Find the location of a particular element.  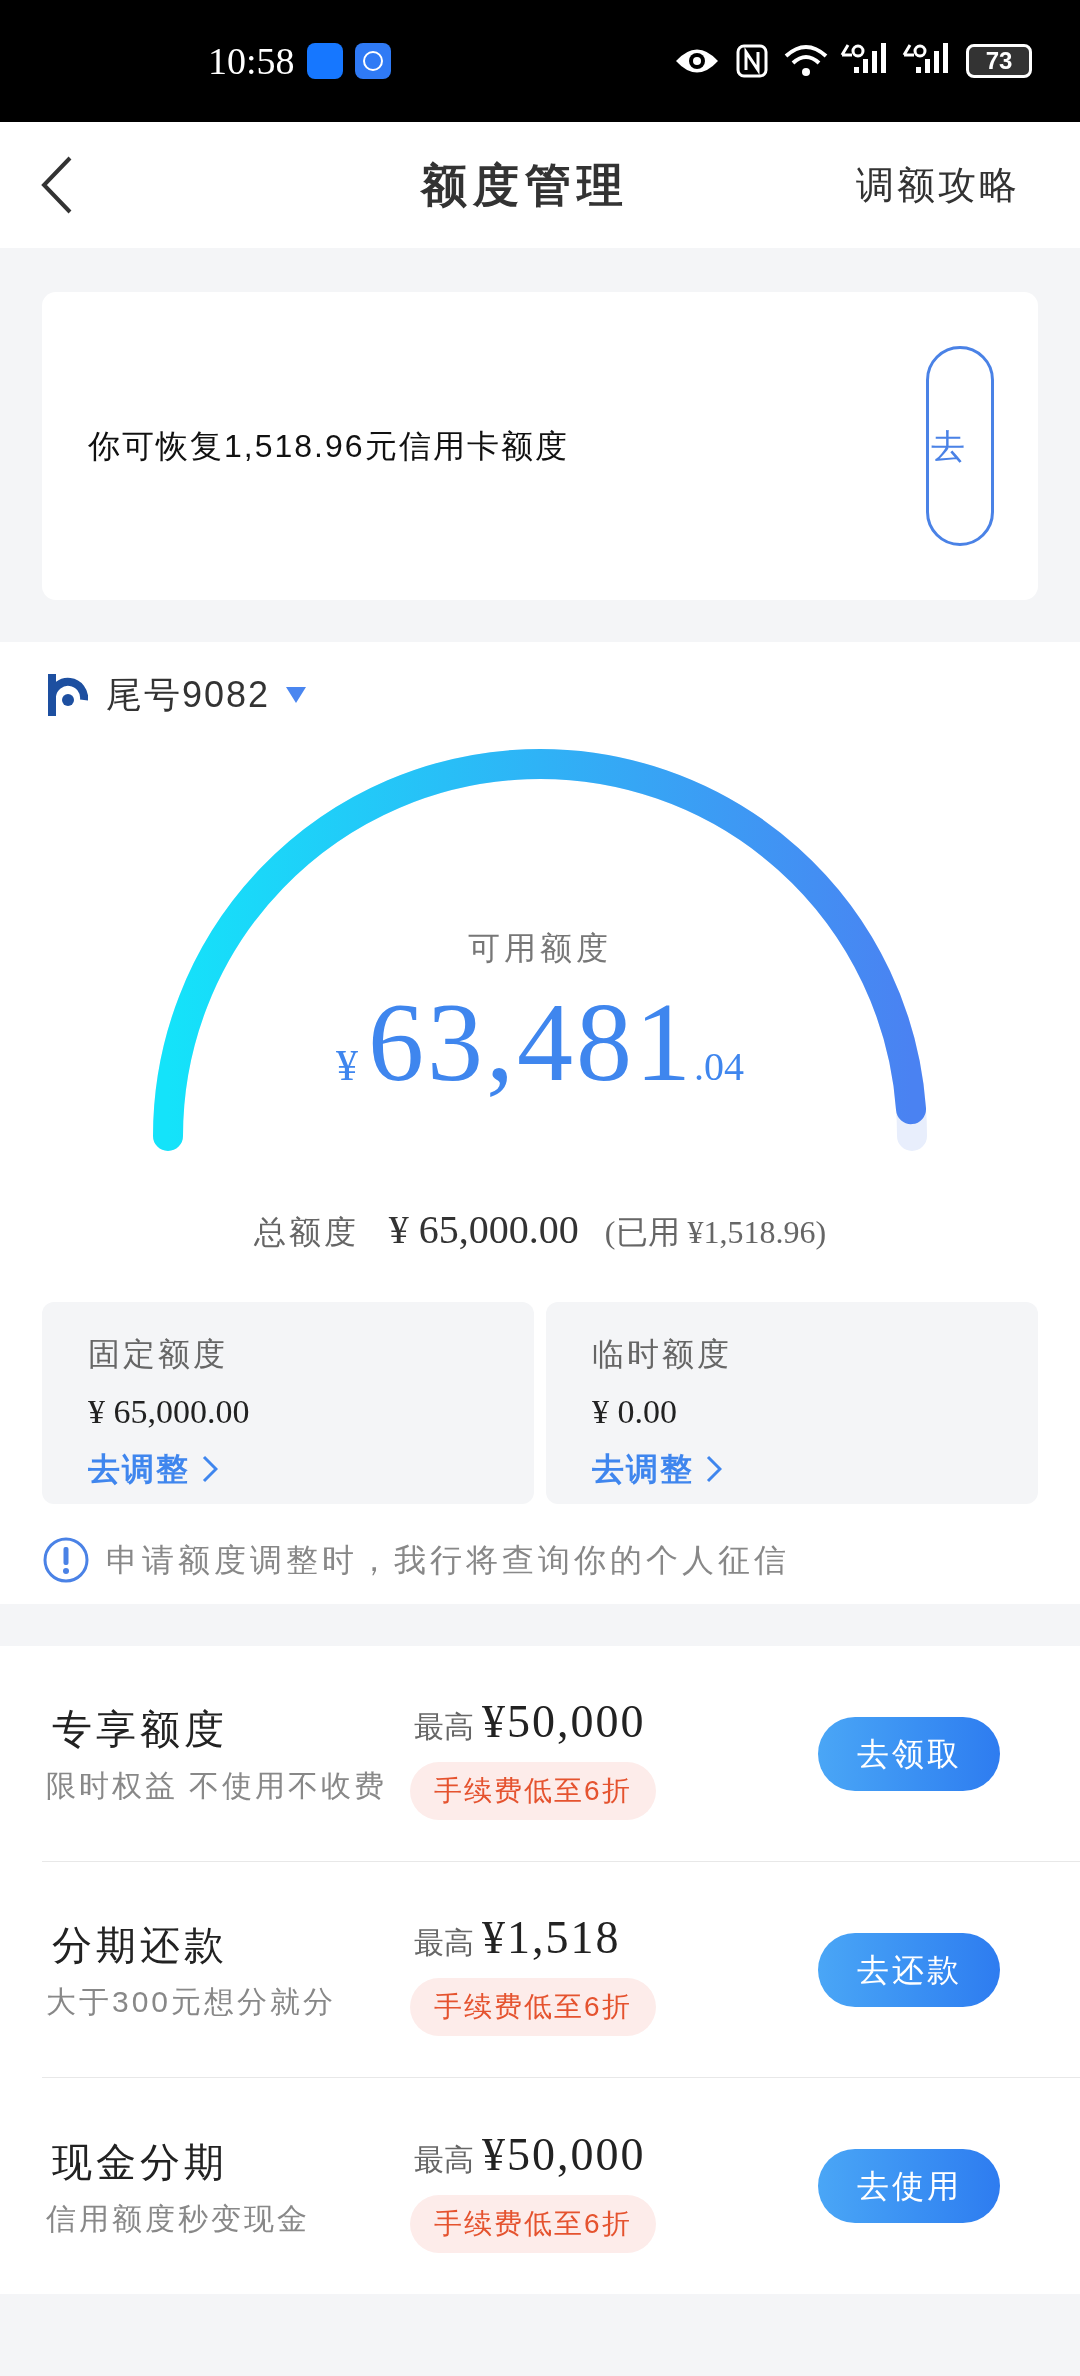

available-label: 可用额度 is located at coordinates (540, 948).